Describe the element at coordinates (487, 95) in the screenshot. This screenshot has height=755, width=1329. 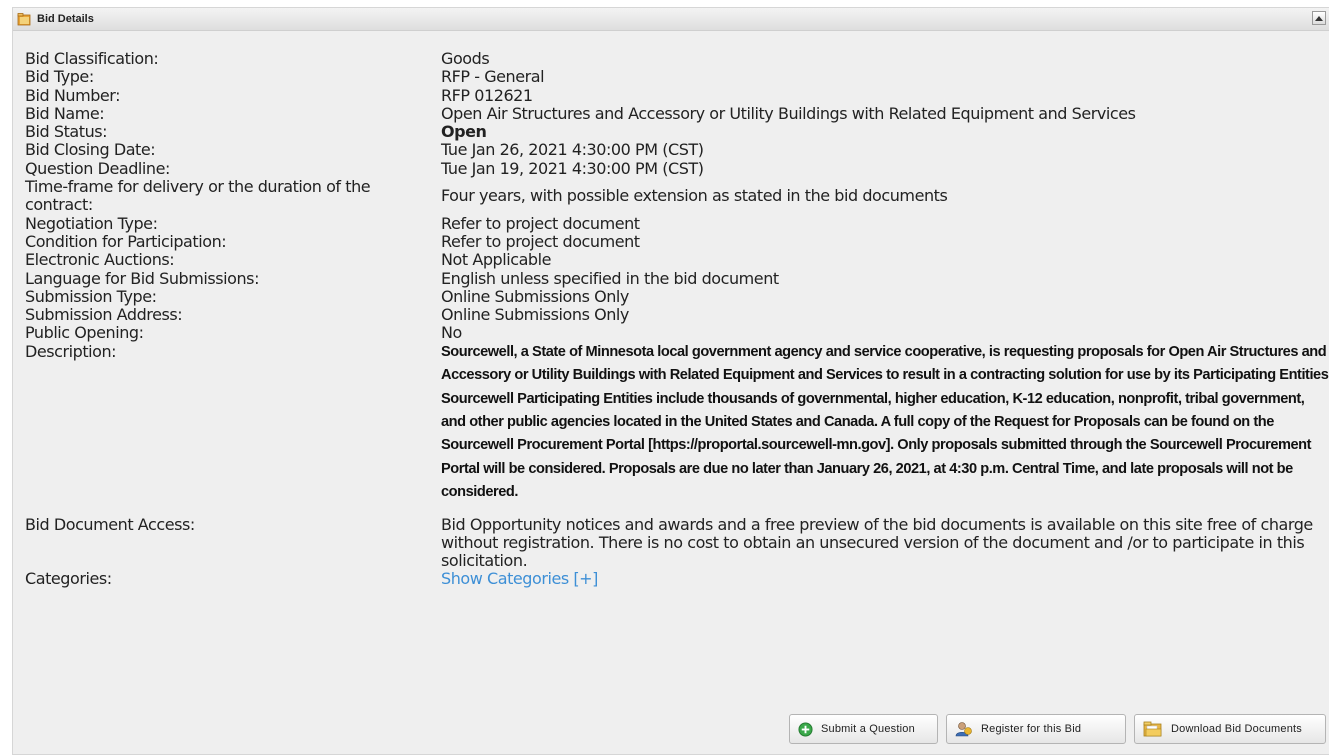
I see `field-value: RFP 012621` at that location.